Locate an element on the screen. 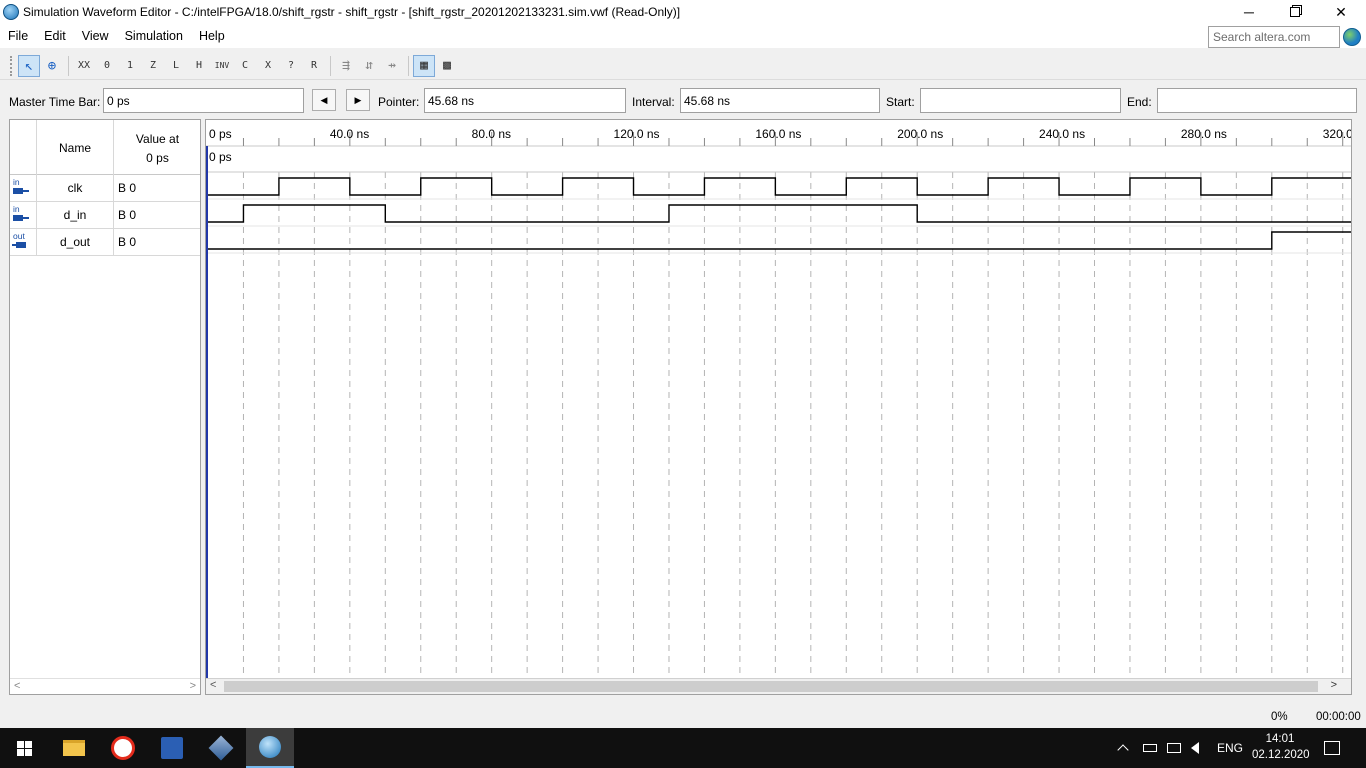 The image size is (1366, 768). taskbar-yandex-browser is located at coordinates (123, 748).